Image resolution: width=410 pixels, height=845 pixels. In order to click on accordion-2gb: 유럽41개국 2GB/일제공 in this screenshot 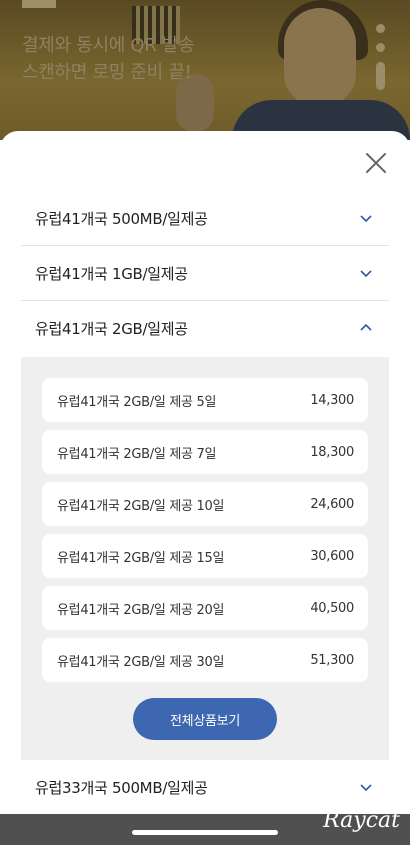, I will do `click(205, 328)`.